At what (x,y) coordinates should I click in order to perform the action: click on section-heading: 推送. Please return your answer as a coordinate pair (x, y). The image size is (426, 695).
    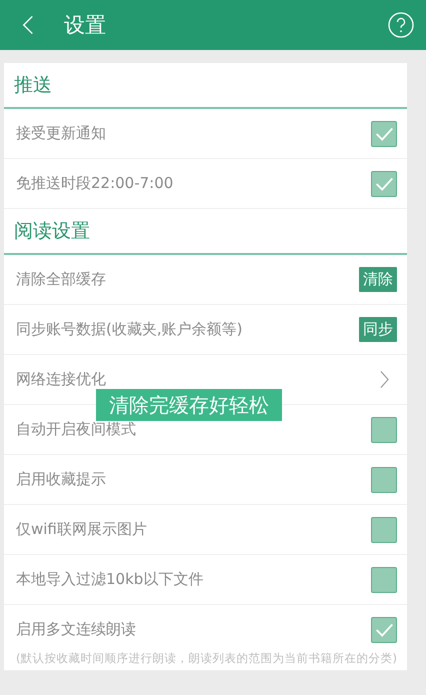
    Looking at the image, I should click on (205, 86).